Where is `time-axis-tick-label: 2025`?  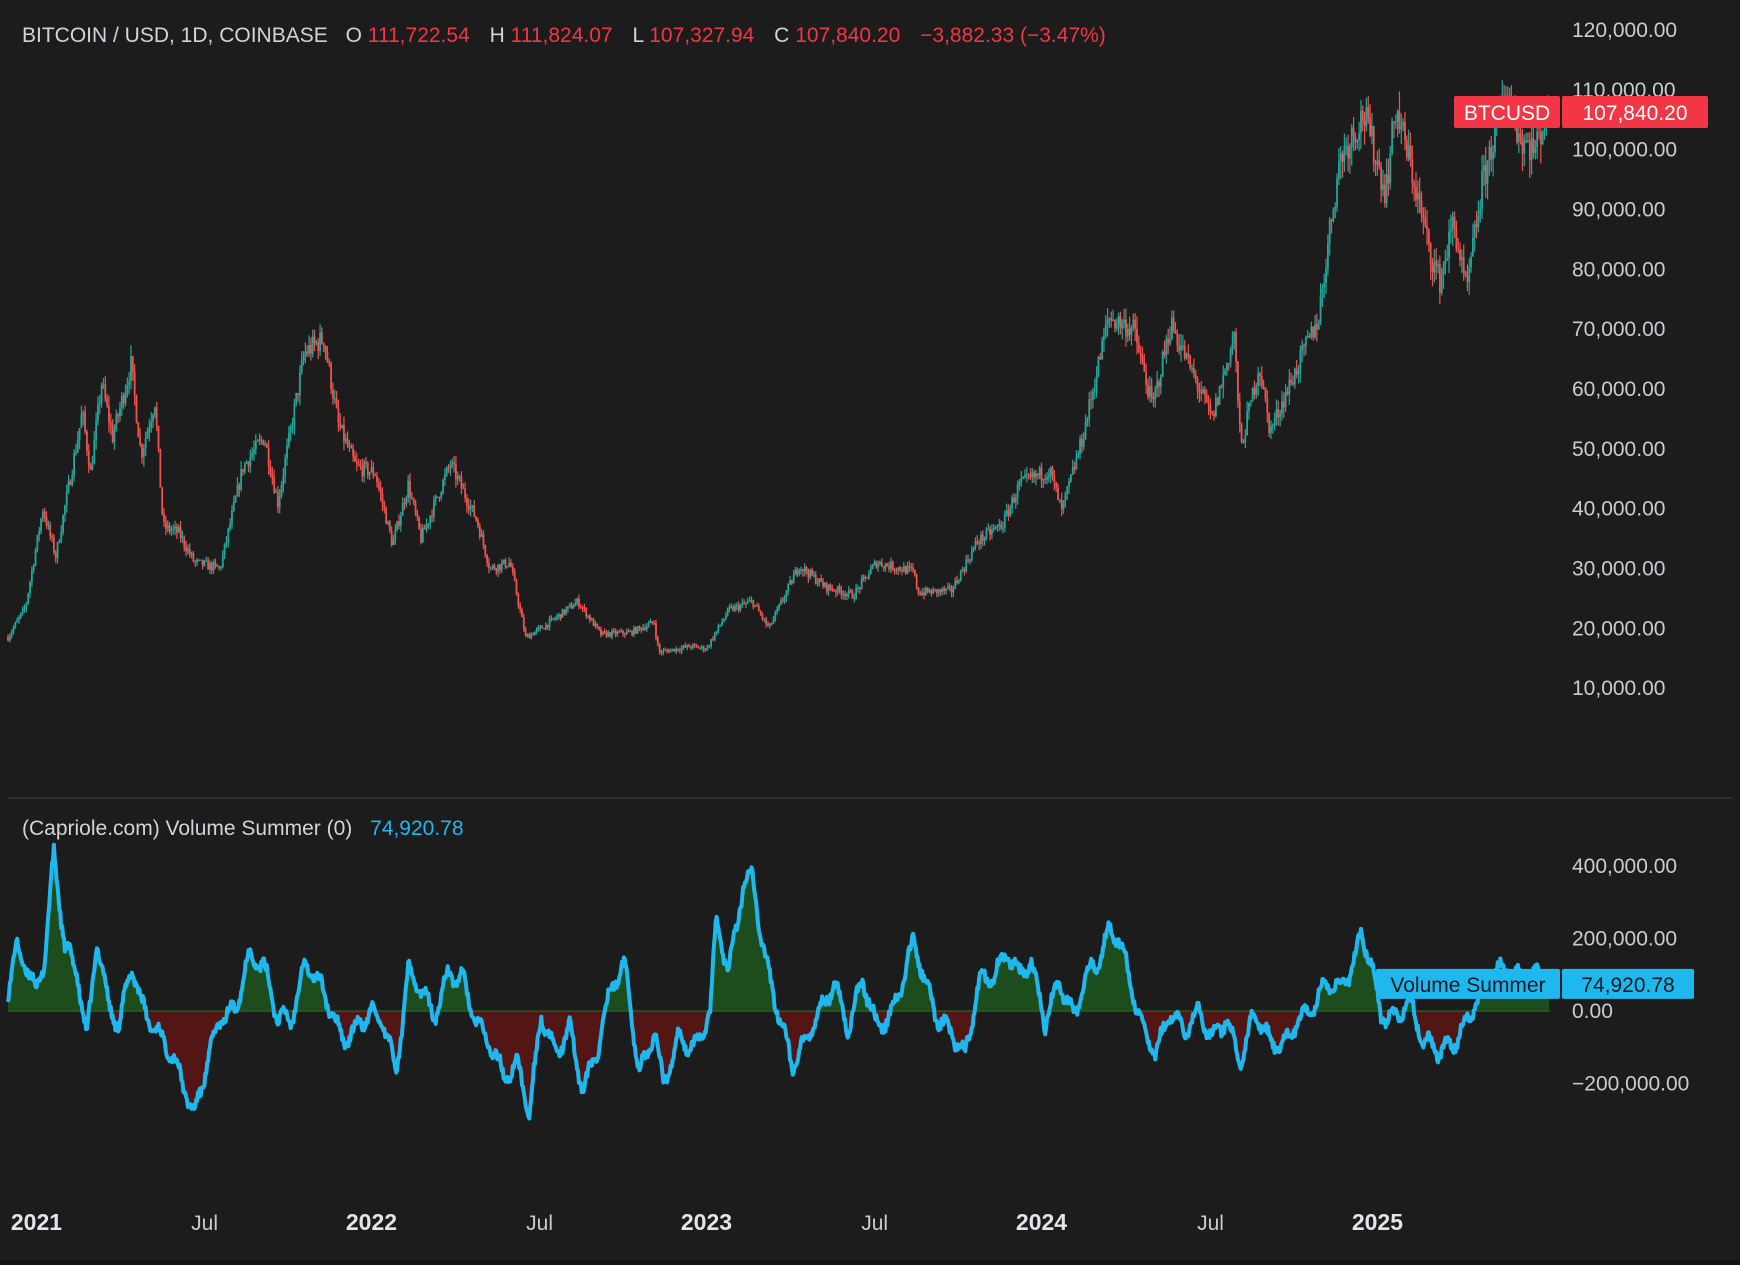 time-axis-tick-label: 2025 is located at coordinates (1377, 1222).